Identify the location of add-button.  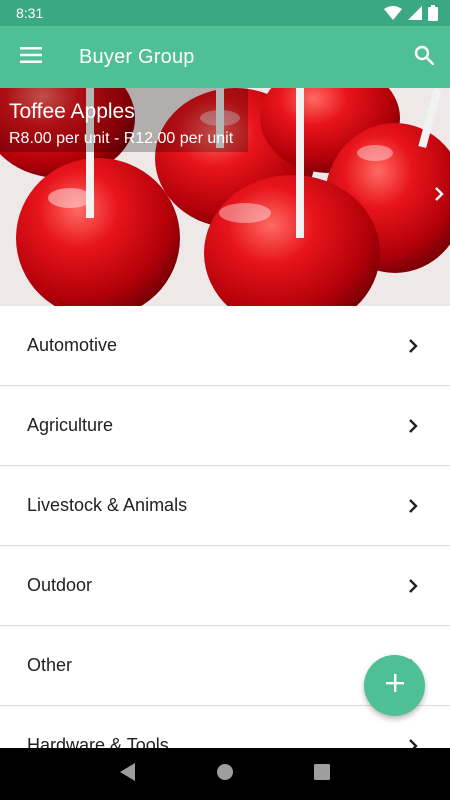
(394, 685).